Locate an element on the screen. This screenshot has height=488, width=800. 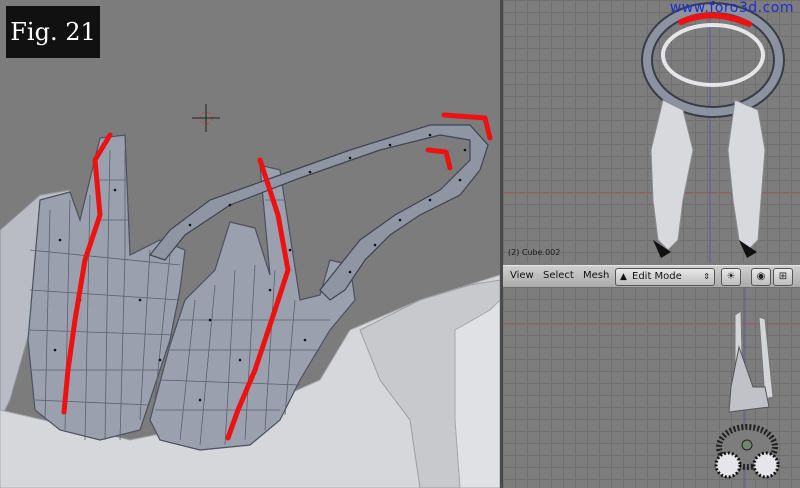
view-icon: ◉ is located at coordinates (761, 276).